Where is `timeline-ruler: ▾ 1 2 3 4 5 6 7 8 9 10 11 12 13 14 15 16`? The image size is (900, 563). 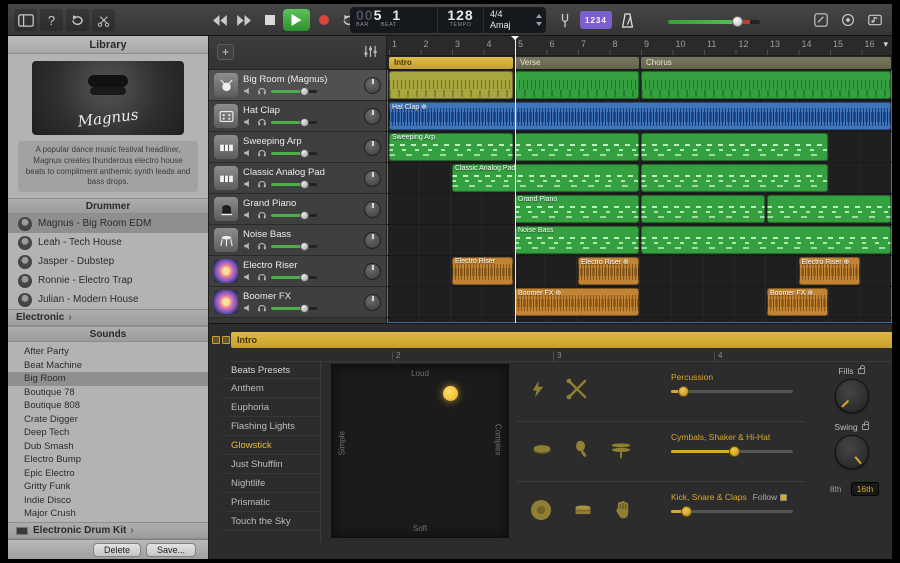
timeline-ruler: ▾ 1 2 3 4 5 6 7 8 9 10 11 12 13 14 15 16 is located at coordinates (639, 46).